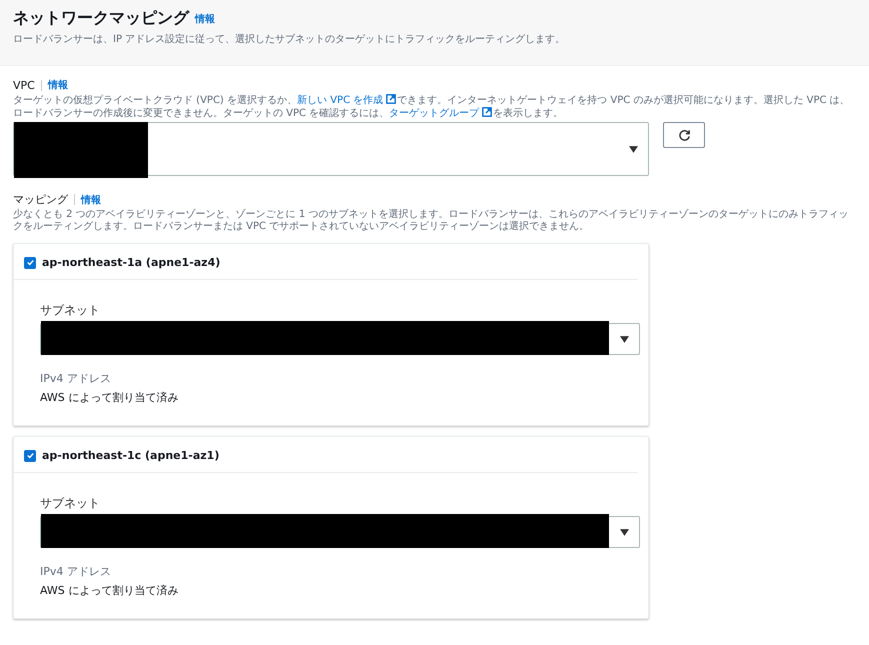 The height and width of the screenshot is (645, 869). What do you see at coordinates (289, 40) in the screenshot?
I see `section-description: ロードバランサーは、IP アドレス設定に従って、選択したサブネットのターゲットにトラフィックをルーティングします。` at bounding box center [289, 40].